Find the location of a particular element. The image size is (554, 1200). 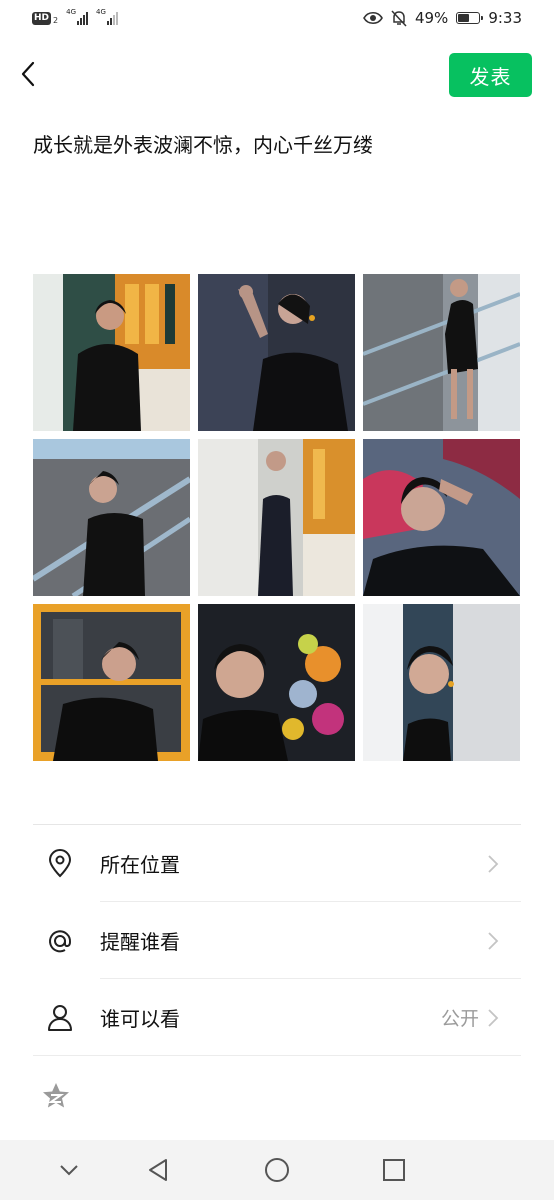

system-navigation-bar is located at coordinates (277, 1170).